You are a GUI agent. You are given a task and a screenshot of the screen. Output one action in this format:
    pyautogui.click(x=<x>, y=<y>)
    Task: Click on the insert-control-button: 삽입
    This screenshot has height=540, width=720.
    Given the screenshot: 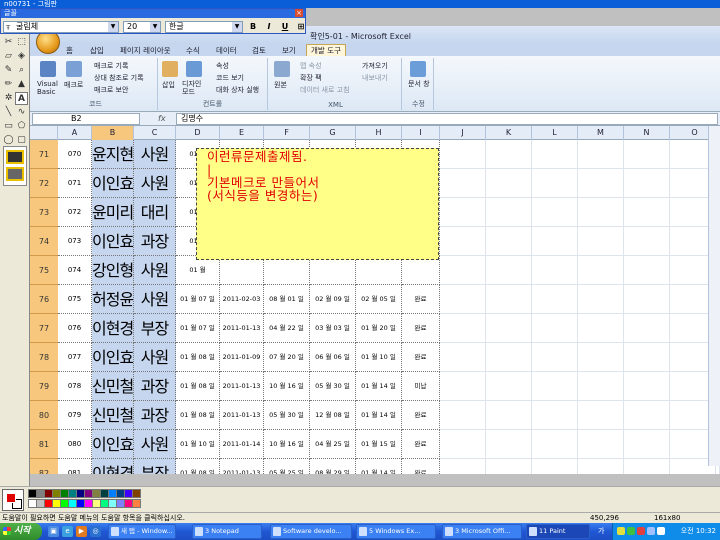 What is the action you would take?
    pyautogui.click(x=168, y=85)
    